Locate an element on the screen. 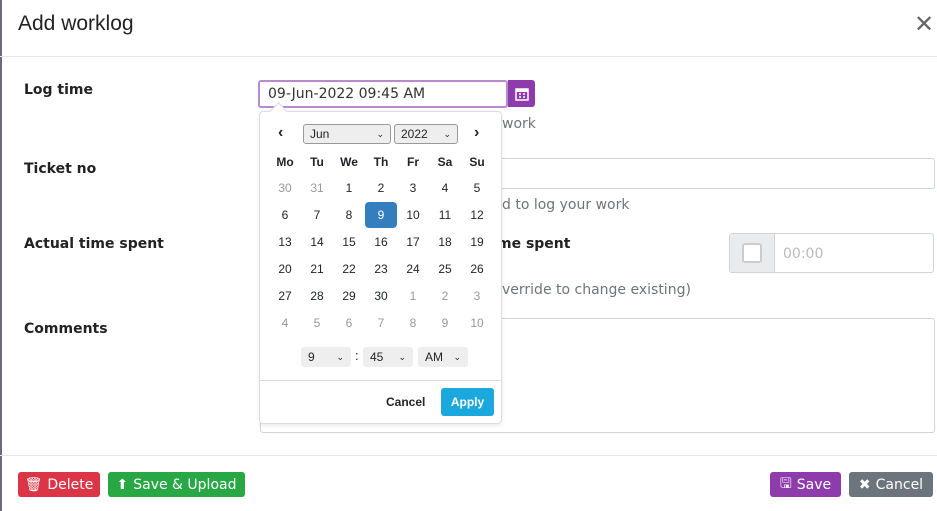 Image resolution: width=937 pixels, height=511 pixels. calendar-day: 20 is located at coordinates (285, 269).